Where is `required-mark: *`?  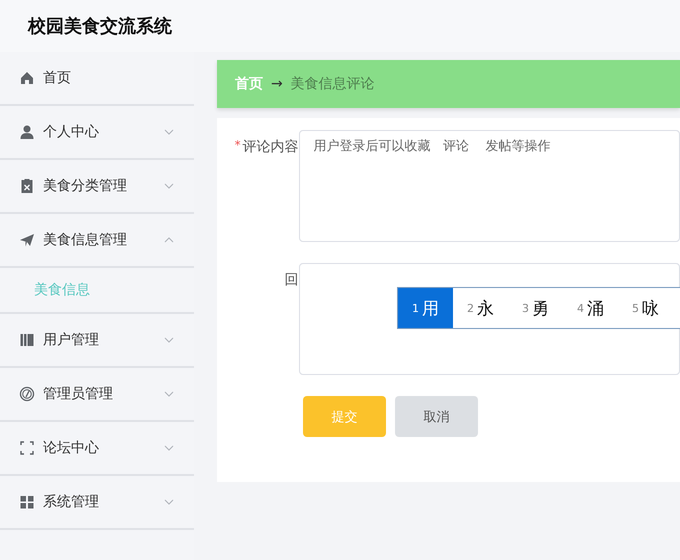
required-mark: * is located at coordinates (237, 146).